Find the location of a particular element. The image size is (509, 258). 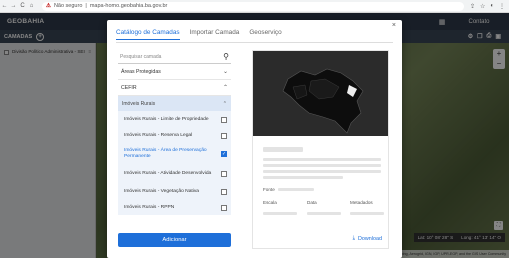

layer-option: Imóveis Rurais - Reserva Legal is located at coordinates (174, 136).